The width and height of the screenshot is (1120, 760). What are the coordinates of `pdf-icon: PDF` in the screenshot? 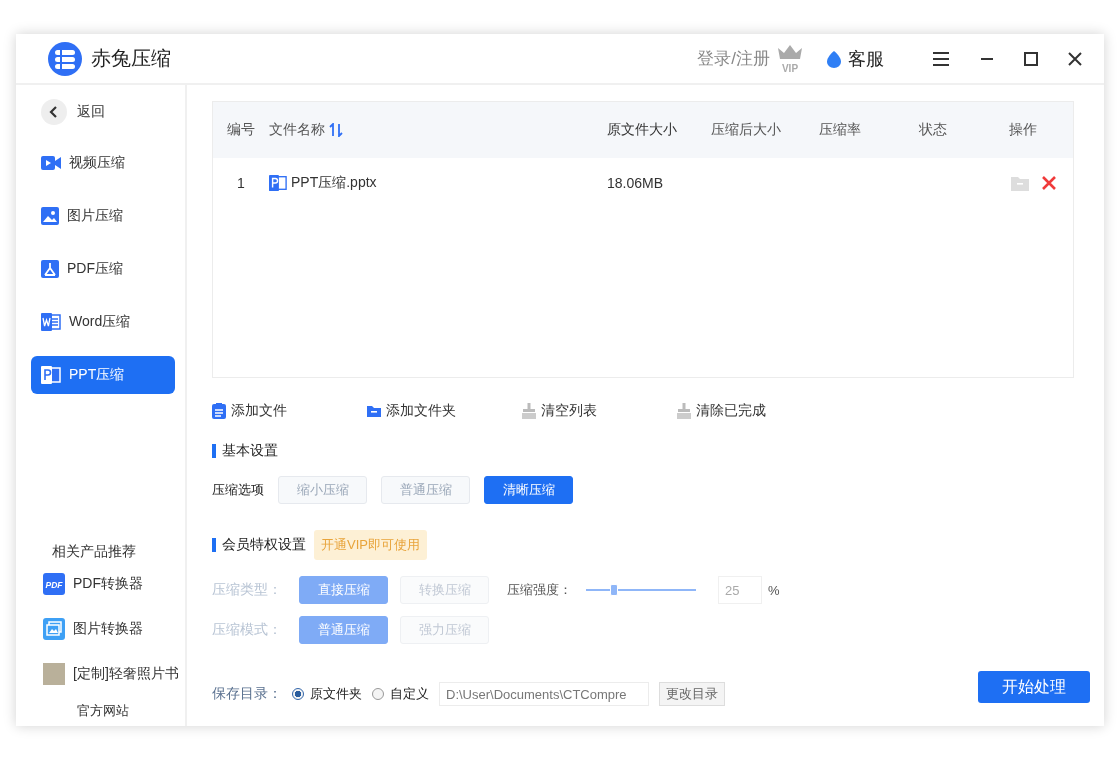 It's located at (54, 584).